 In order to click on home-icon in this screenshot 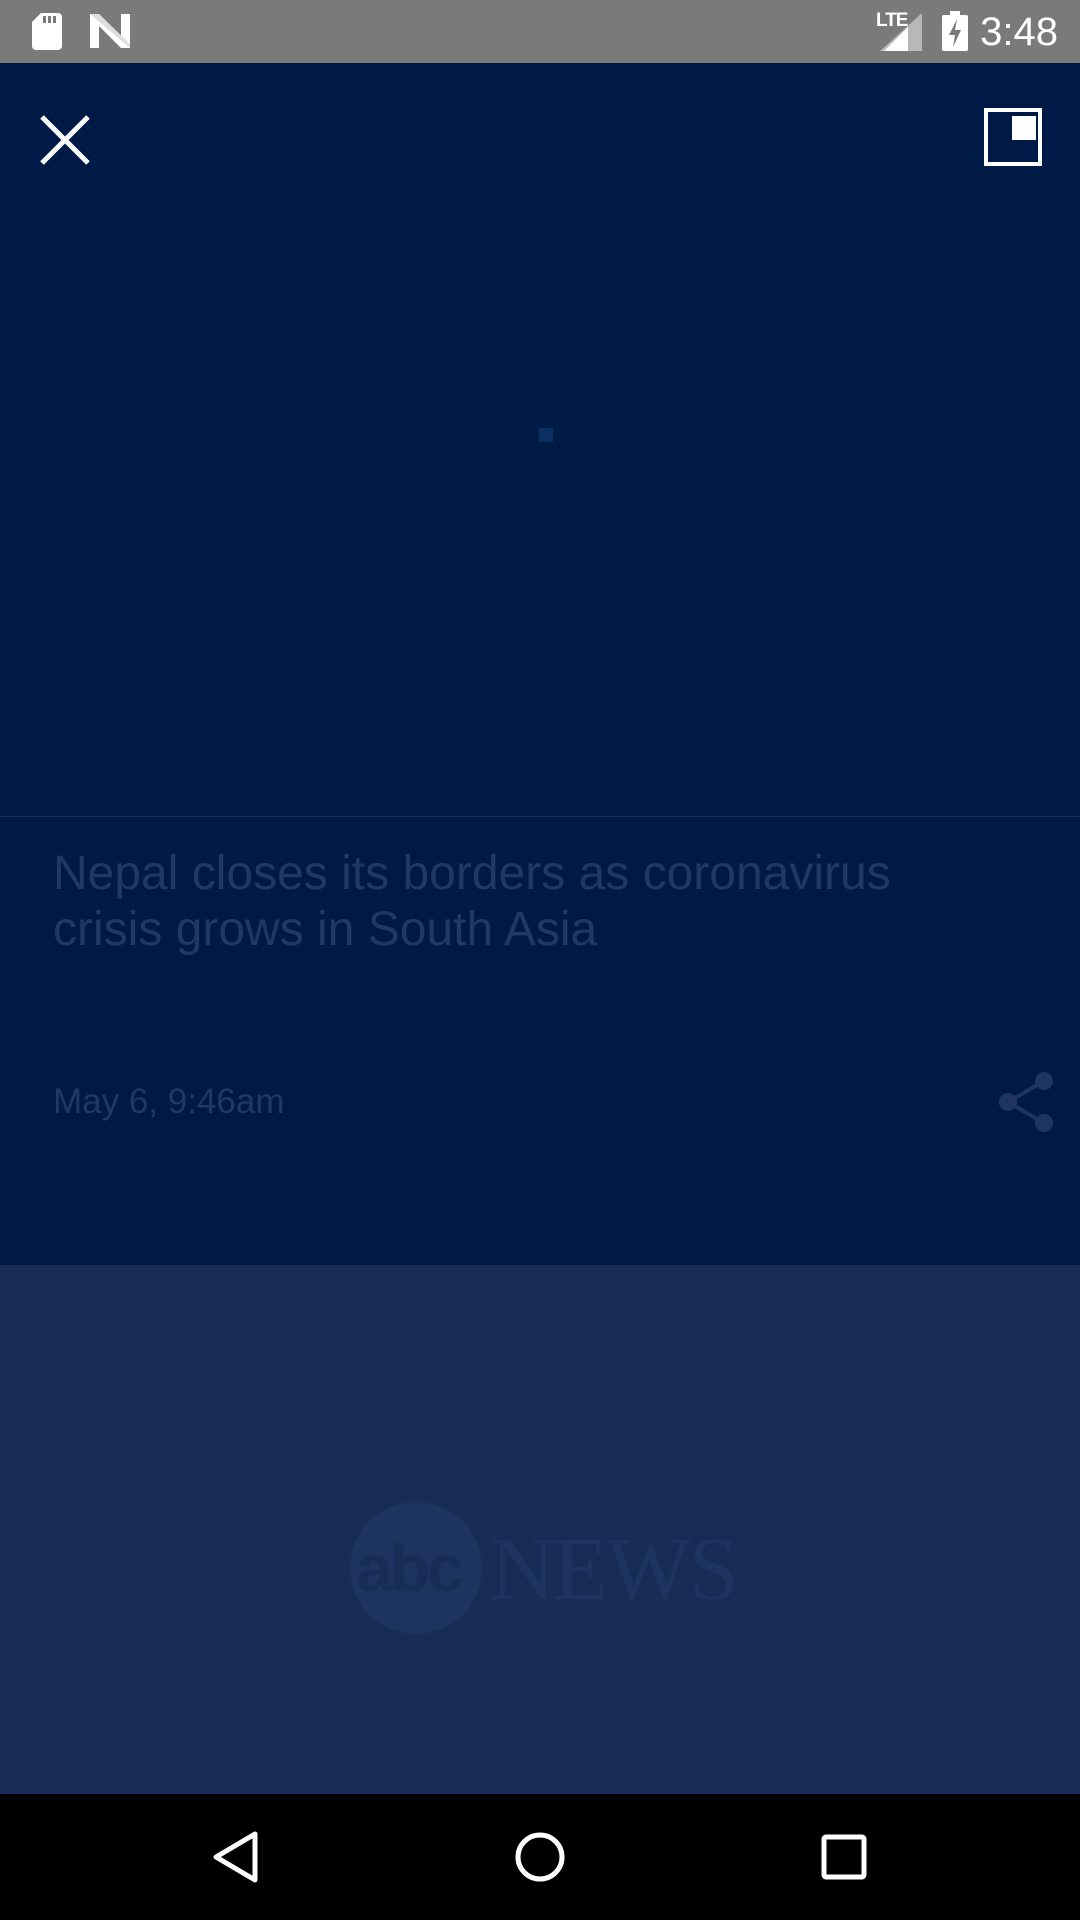, I will do `click(540, 1857)`.